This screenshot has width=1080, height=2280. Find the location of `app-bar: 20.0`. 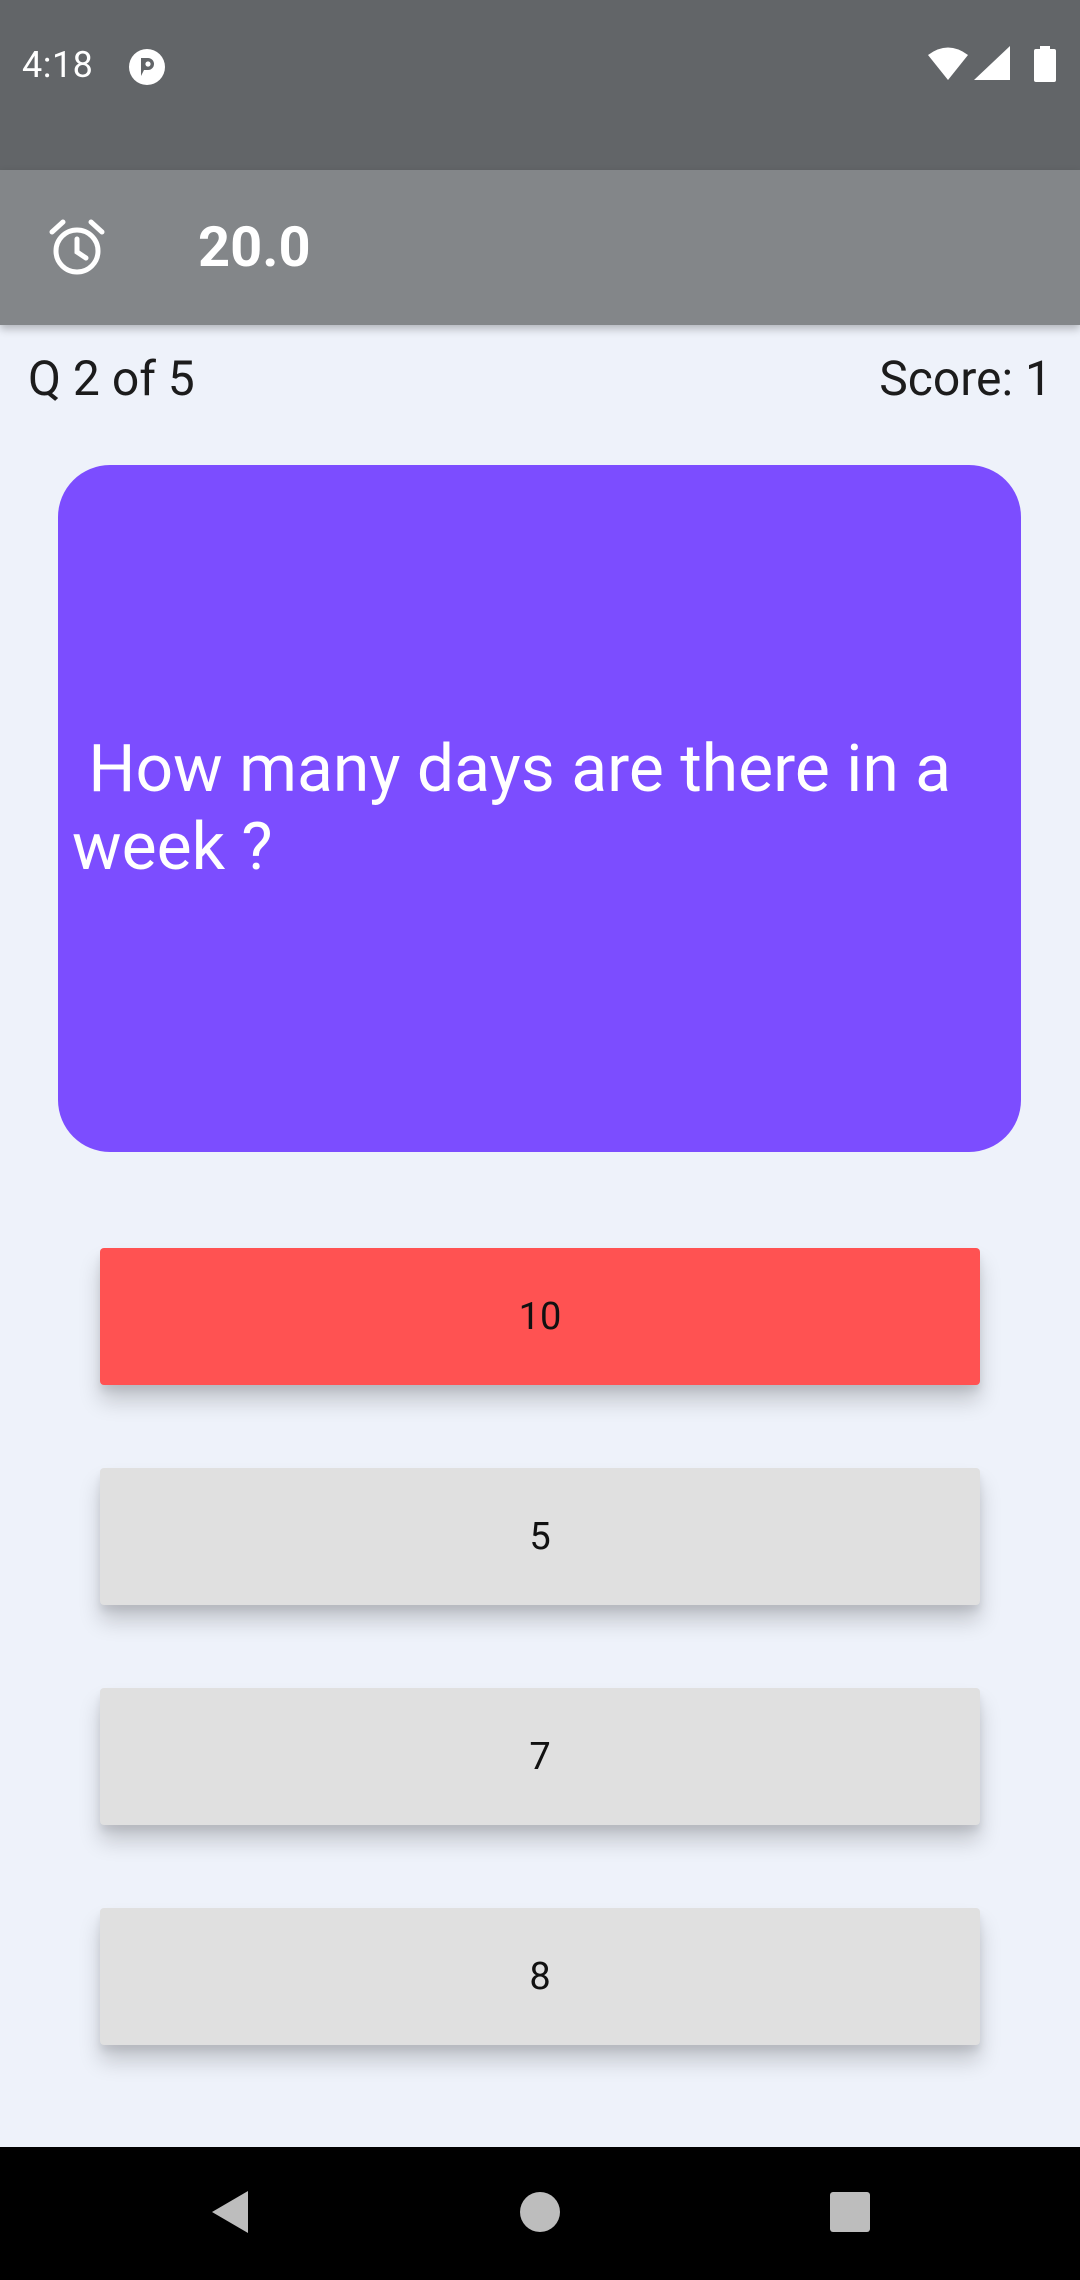

app-bar: 20.0 is located at coordinates (540, 247).